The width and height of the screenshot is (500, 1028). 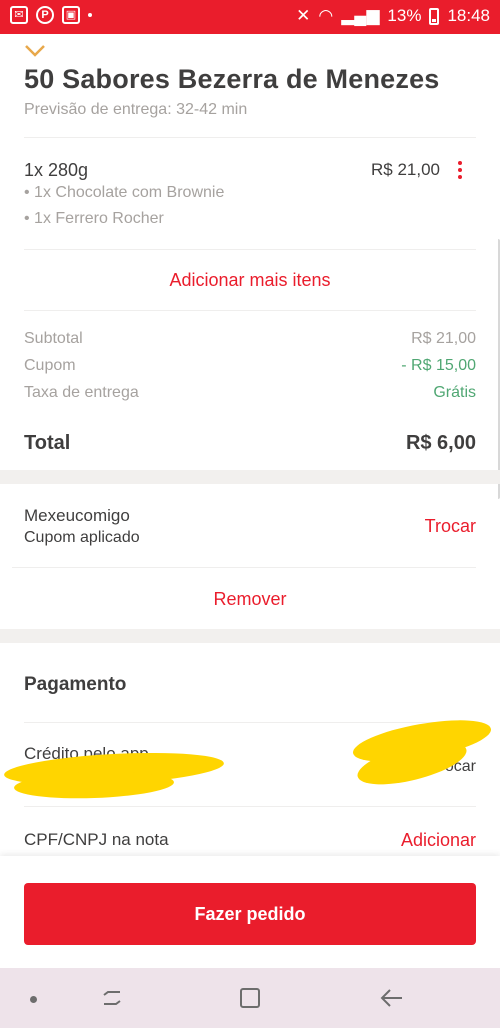 I want to click on coupon-value: - R$ 15,00, so click(x=438, y=365).